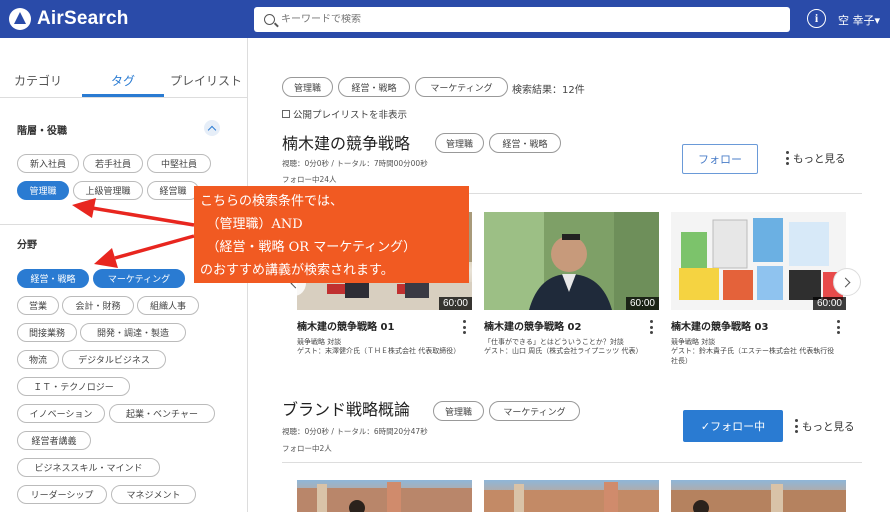 The height and width of the screenshot is (512, 890). What do you see at coordinates (297, 270) in the screenshot?
I see `callout-line: のおすすめ講義が検索されます。` at bounding box center [297, 270].